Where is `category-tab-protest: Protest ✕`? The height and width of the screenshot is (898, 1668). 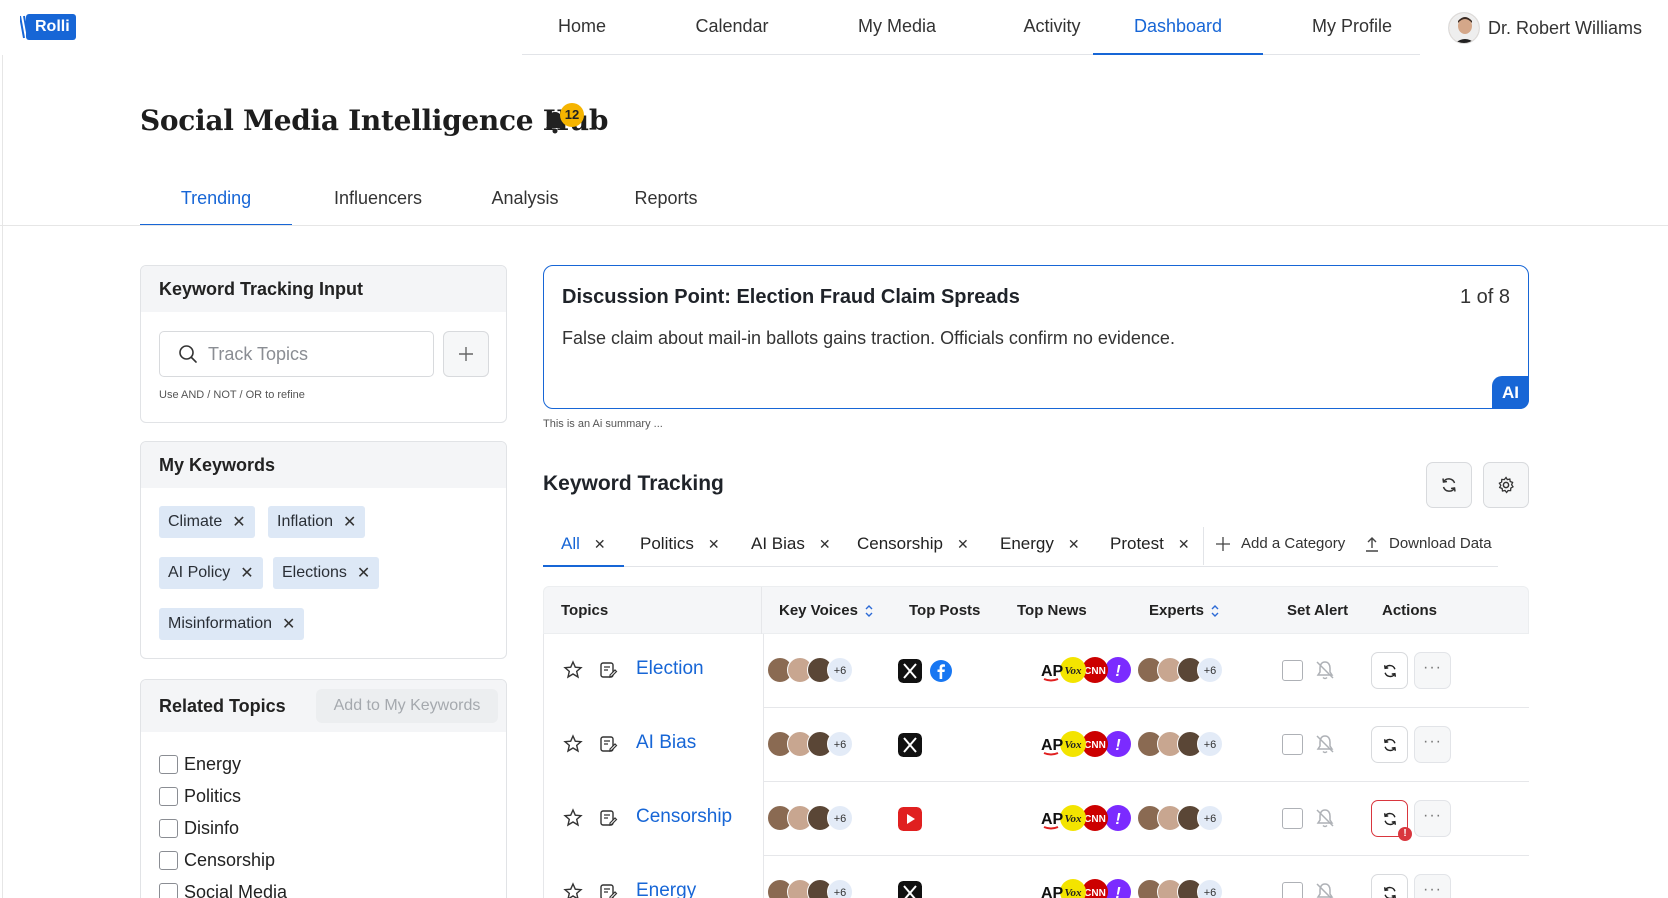 category-tab-protest: Protest ✕ is located at coordinates (1150, 548).